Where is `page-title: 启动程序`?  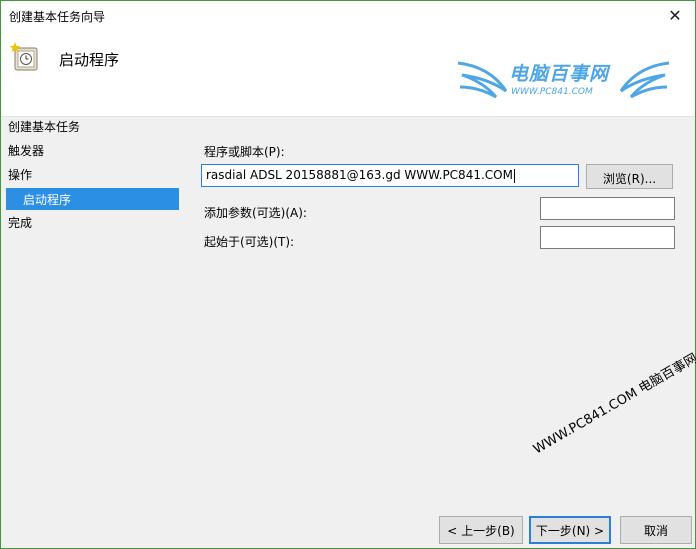 page-title: 启动程序 is located at coordinates (89, 60).